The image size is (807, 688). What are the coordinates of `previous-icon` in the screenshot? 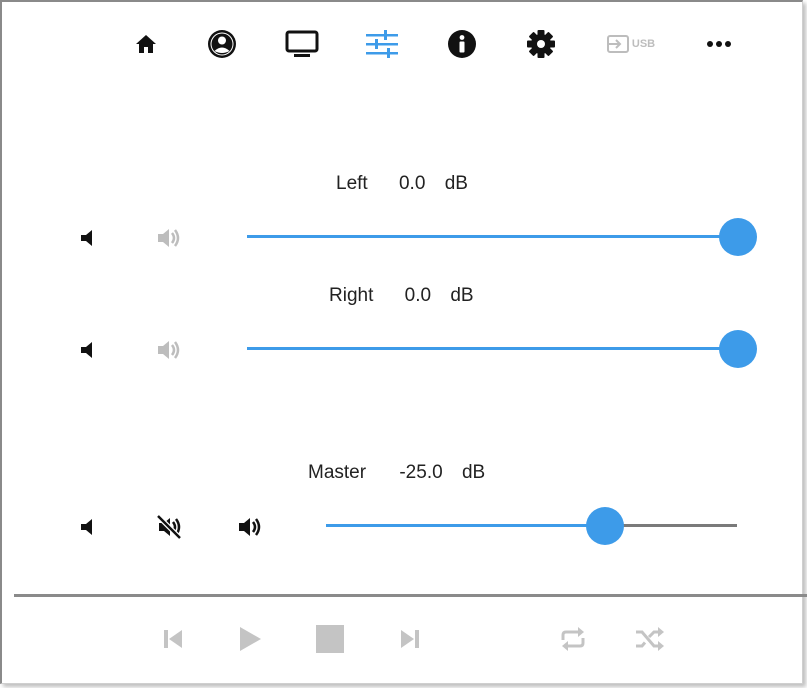 It's located at (173, 639).